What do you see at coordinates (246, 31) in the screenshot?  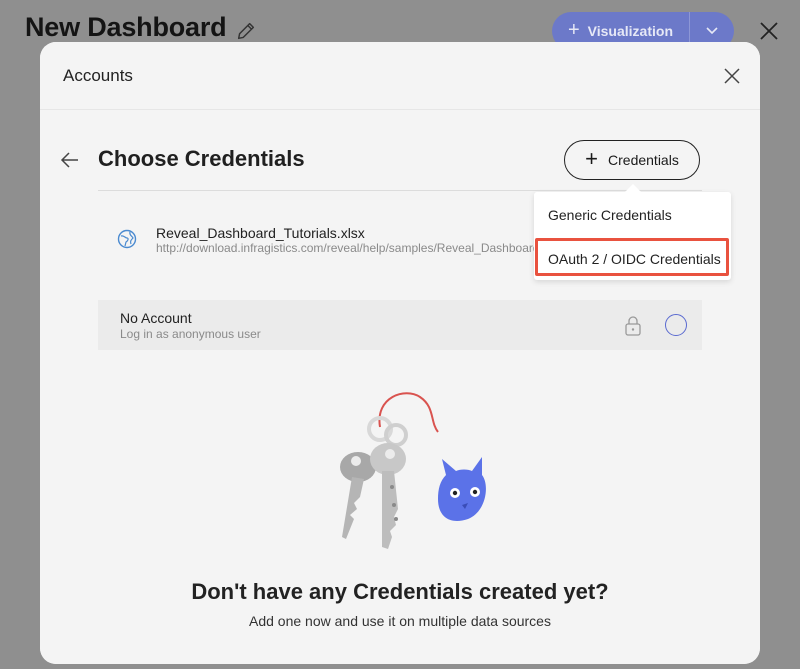 I see `pencil-icon` at bounding box center [246, 31].